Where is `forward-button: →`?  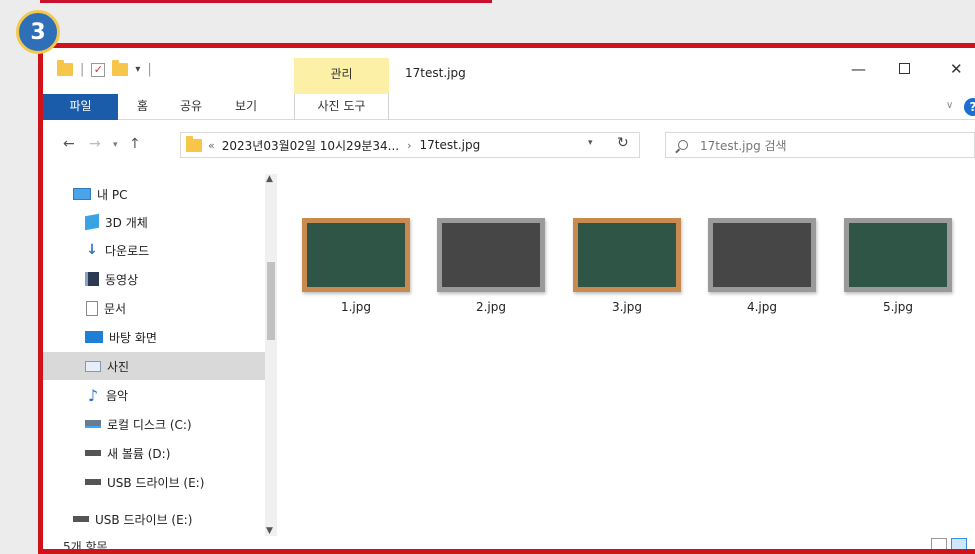 forward-button: → is located at coordinates (95, 144).